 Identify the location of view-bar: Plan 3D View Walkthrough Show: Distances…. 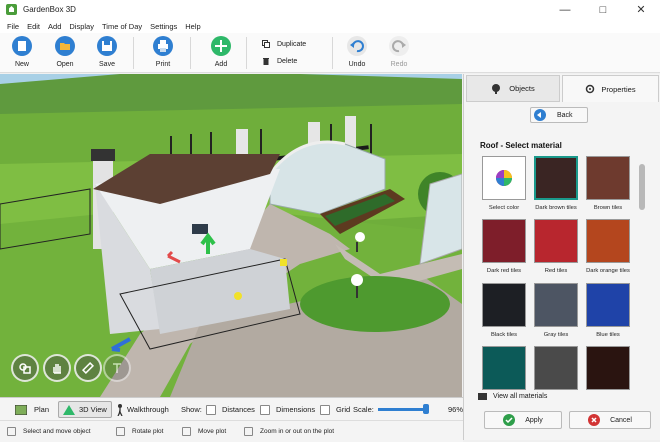
(231, 408).